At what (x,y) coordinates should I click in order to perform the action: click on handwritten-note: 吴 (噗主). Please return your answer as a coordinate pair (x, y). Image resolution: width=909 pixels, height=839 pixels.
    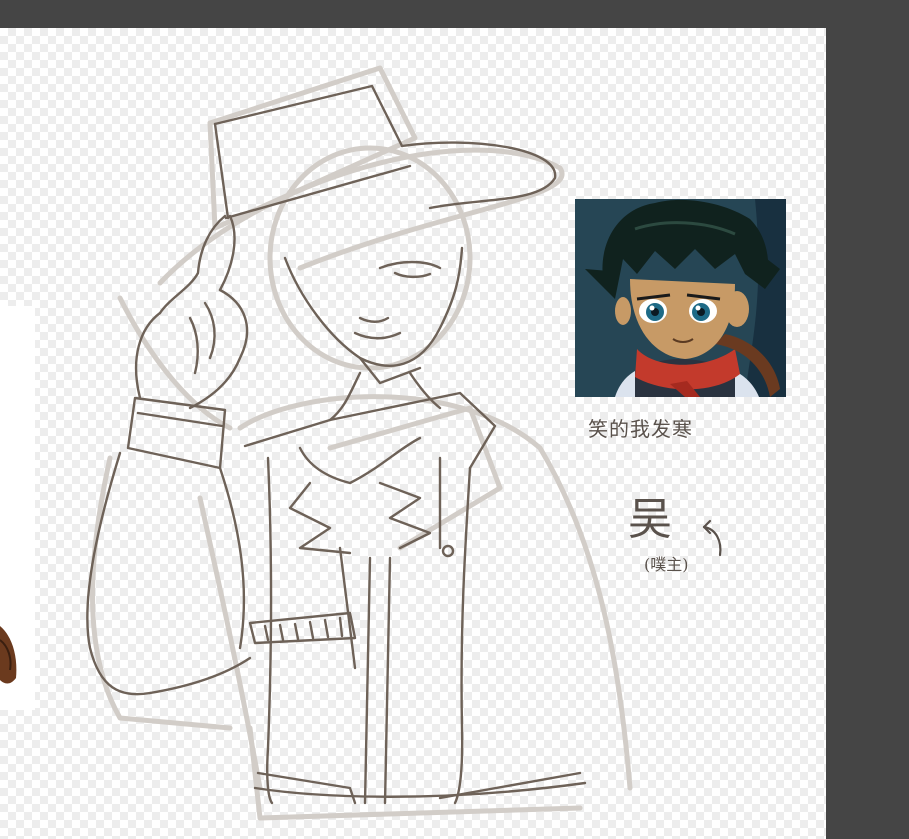
    Looking at the image, I should click on (680, 533).